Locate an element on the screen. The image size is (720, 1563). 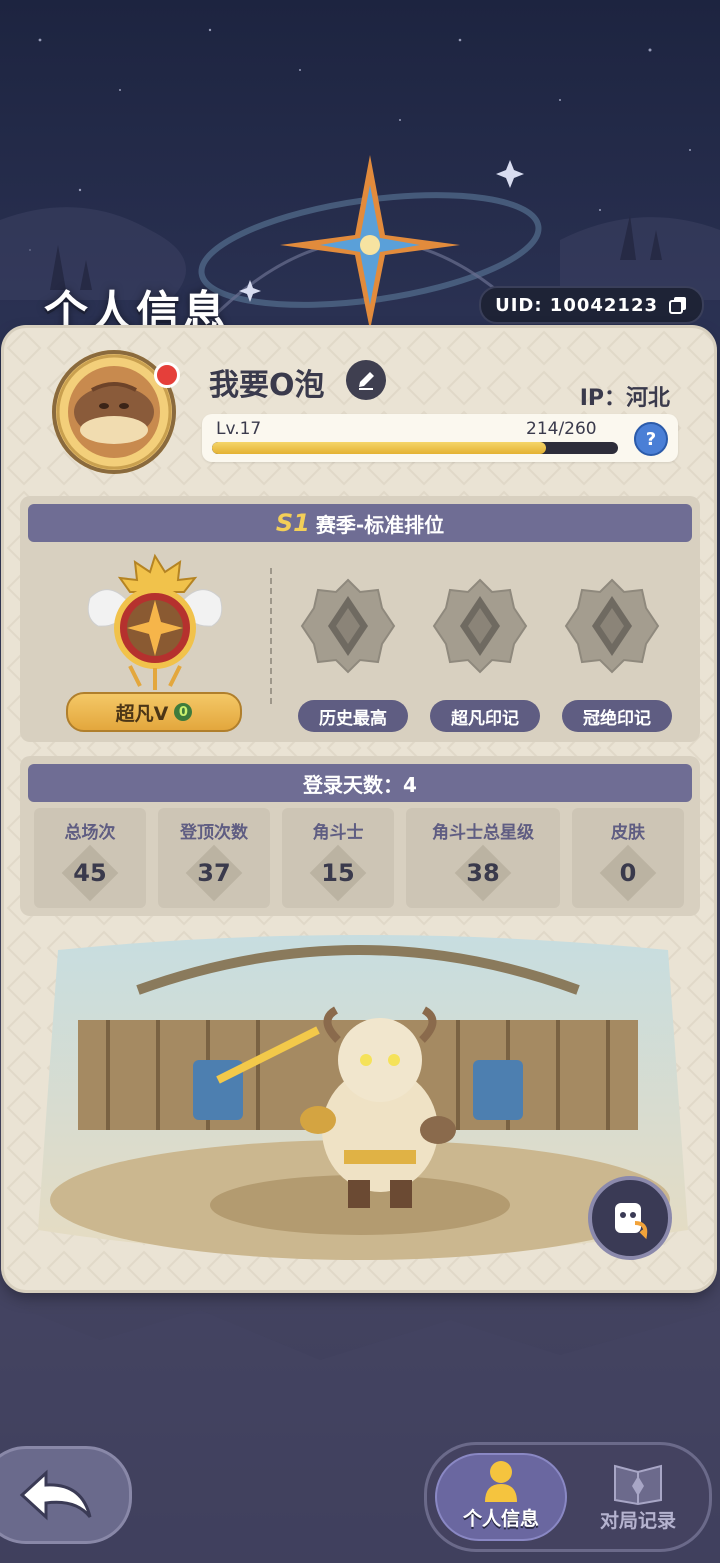
mark-history-best: 历史最高 is located at coordinates (353, 654).